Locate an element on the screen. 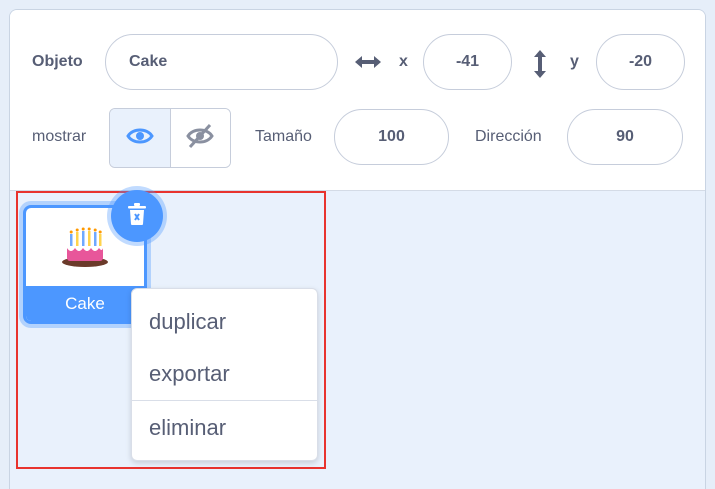 The height and width of the screenshot is (489, 715). show-label: mostrar is located at coordinates (59, 136).